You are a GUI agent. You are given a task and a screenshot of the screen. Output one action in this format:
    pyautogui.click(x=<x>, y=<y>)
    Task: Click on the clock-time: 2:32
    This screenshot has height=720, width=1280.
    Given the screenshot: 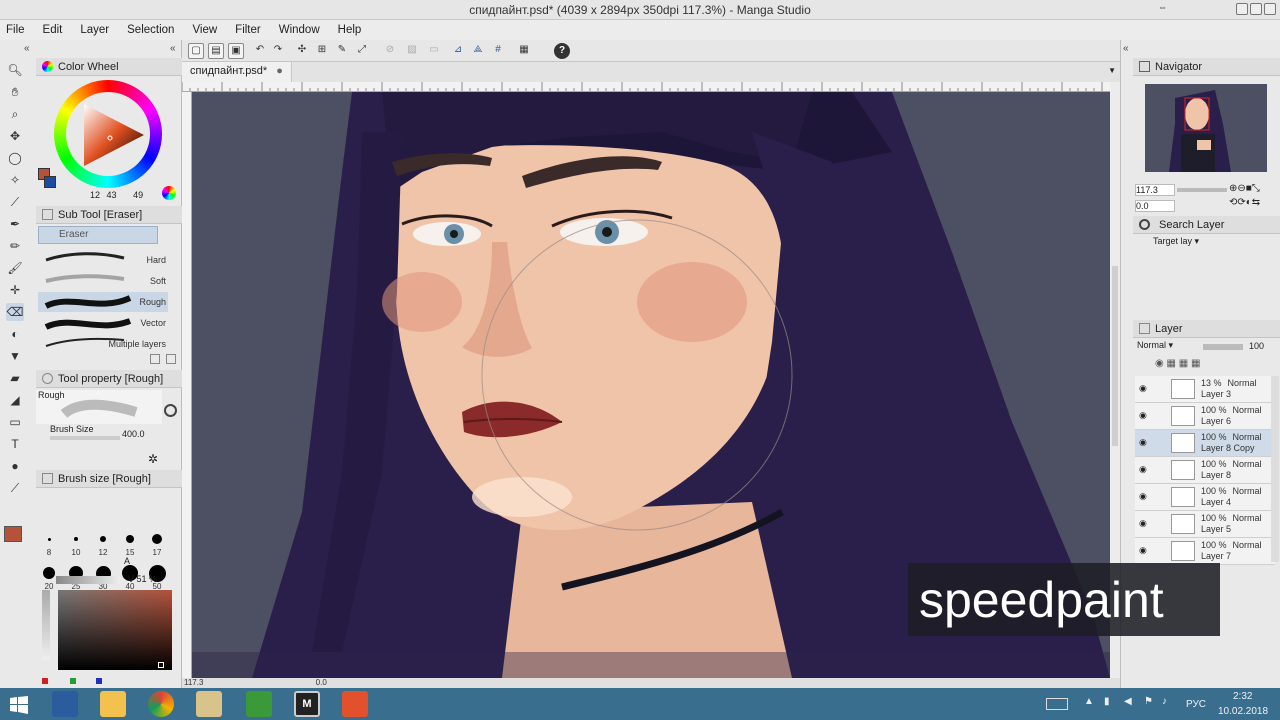 What is the action you would take?
    pyautogui.click(x=1242, y=696)
    